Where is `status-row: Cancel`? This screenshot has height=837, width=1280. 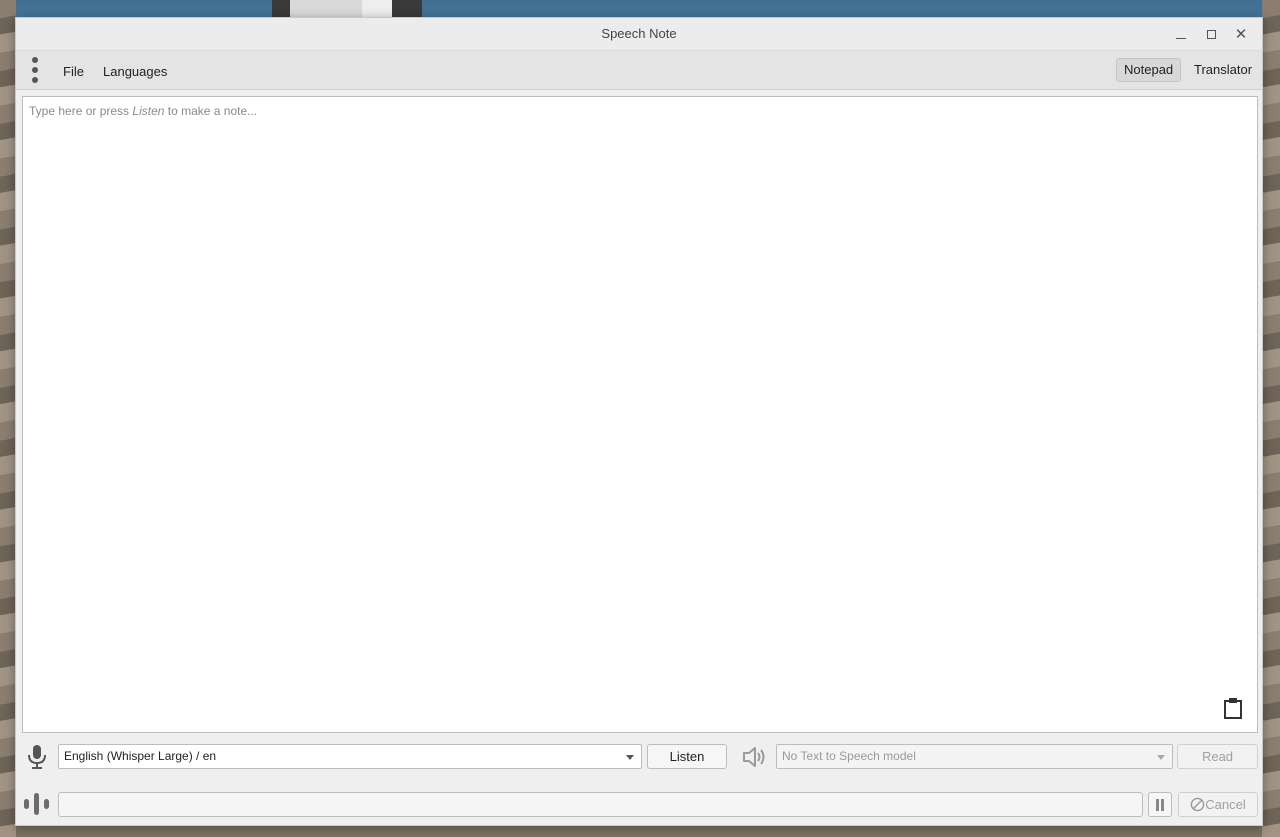 status-row: Cancel is located at coordinates (639, 803).